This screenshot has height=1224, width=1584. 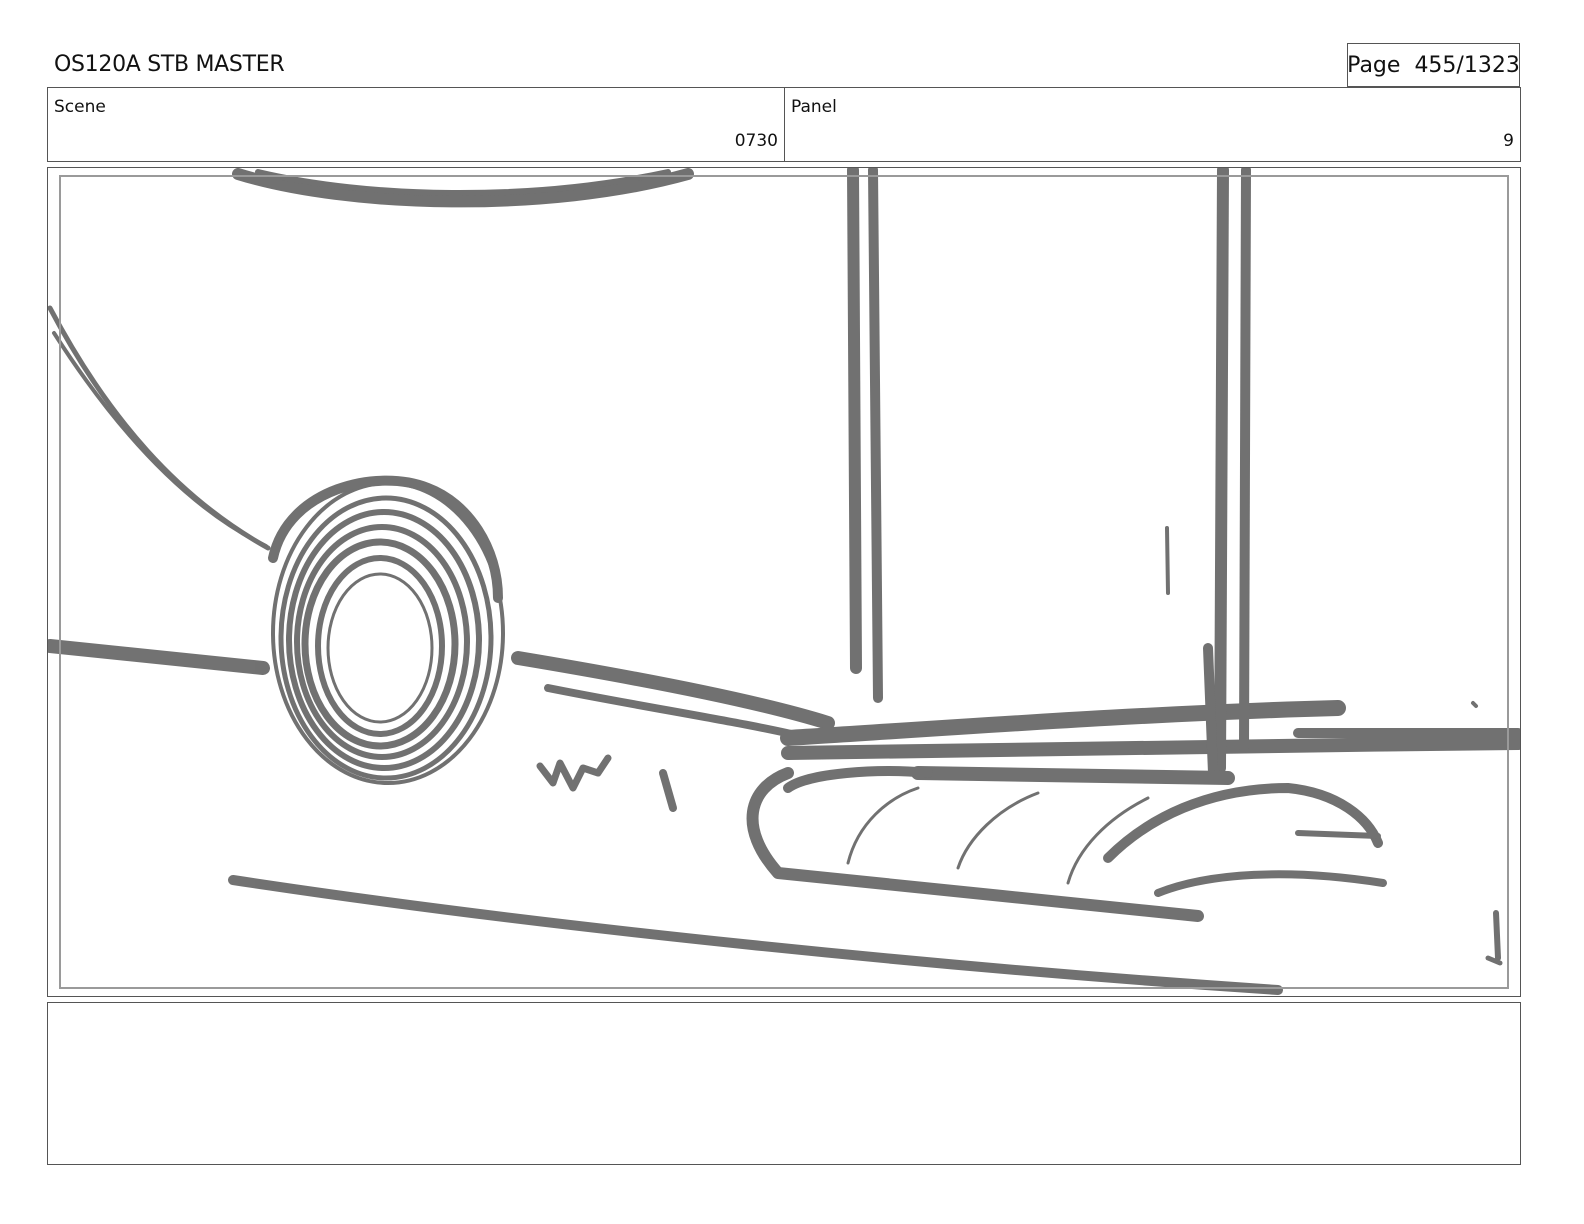 I want to click on panel-cell: Panel 9, so click(x=1152, y=124).